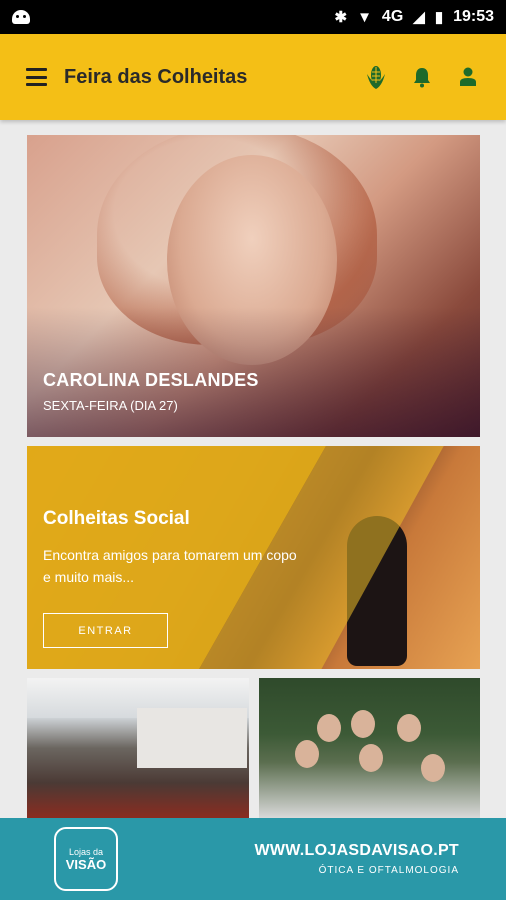  Describe the element at coordinates (116, 518) in the screenshot. I see `social-title: Colheitas Social` at that location.